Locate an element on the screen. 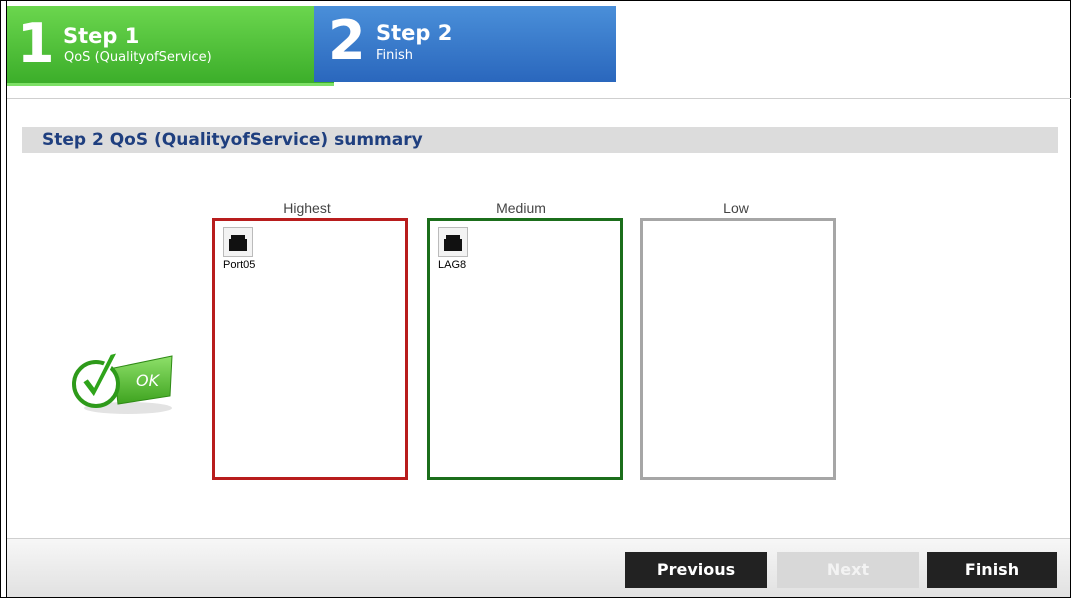  queue-label-medium: Medium is located at coordinates (521, 208).